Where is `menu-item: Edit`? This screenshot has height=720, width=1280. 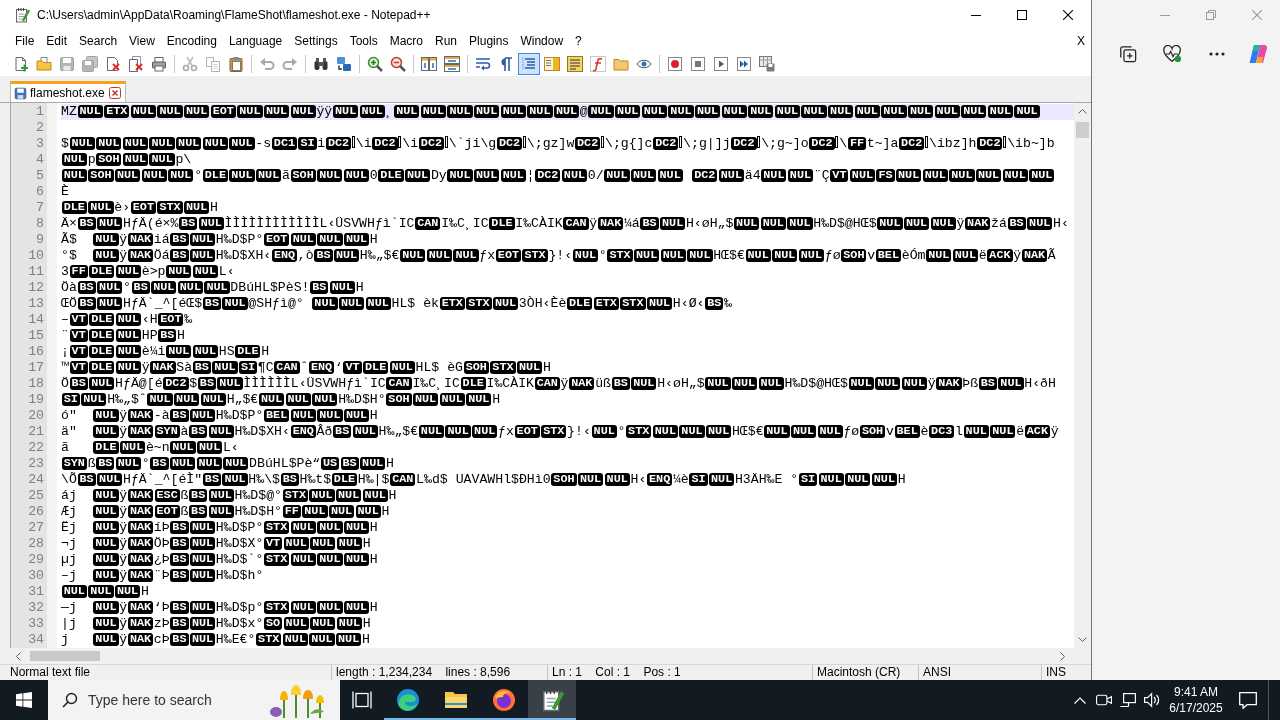 menu-item: Edit is located at coordinates (57, 41).